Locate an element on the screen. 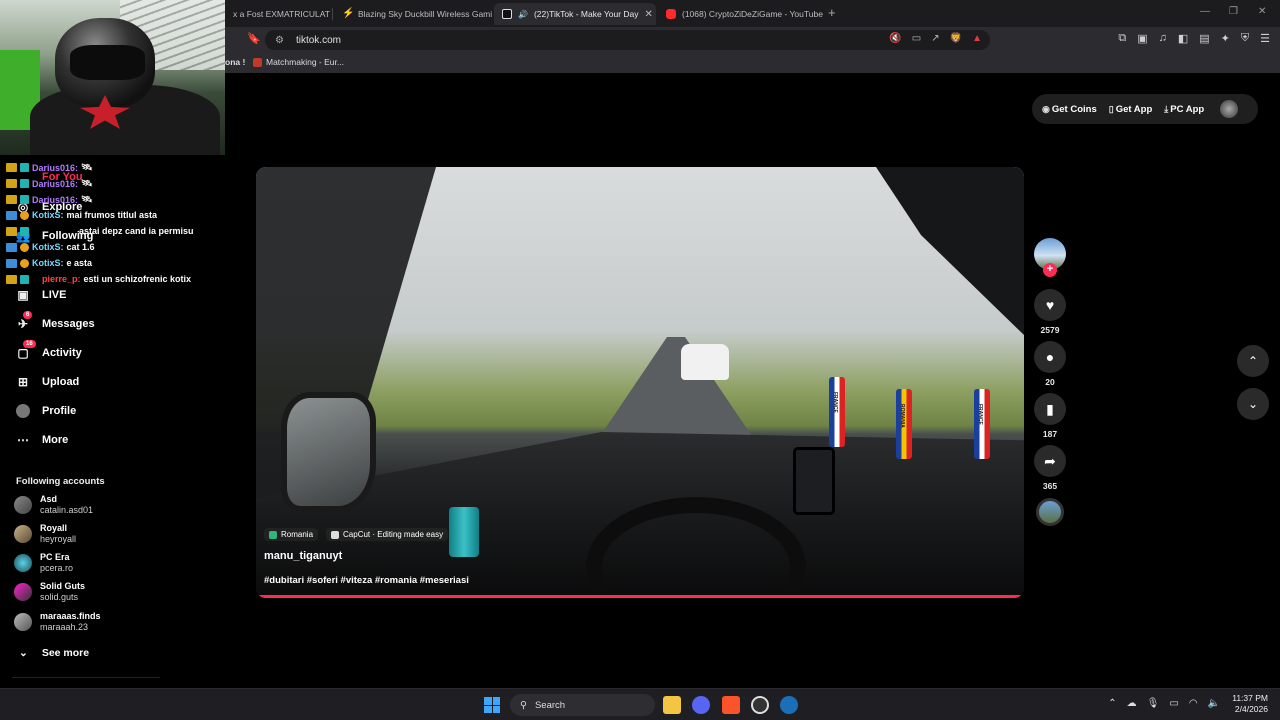 This screenshot has width=1280, height=720. menu-icon: ☰ is located at coordinates (1265, 38).